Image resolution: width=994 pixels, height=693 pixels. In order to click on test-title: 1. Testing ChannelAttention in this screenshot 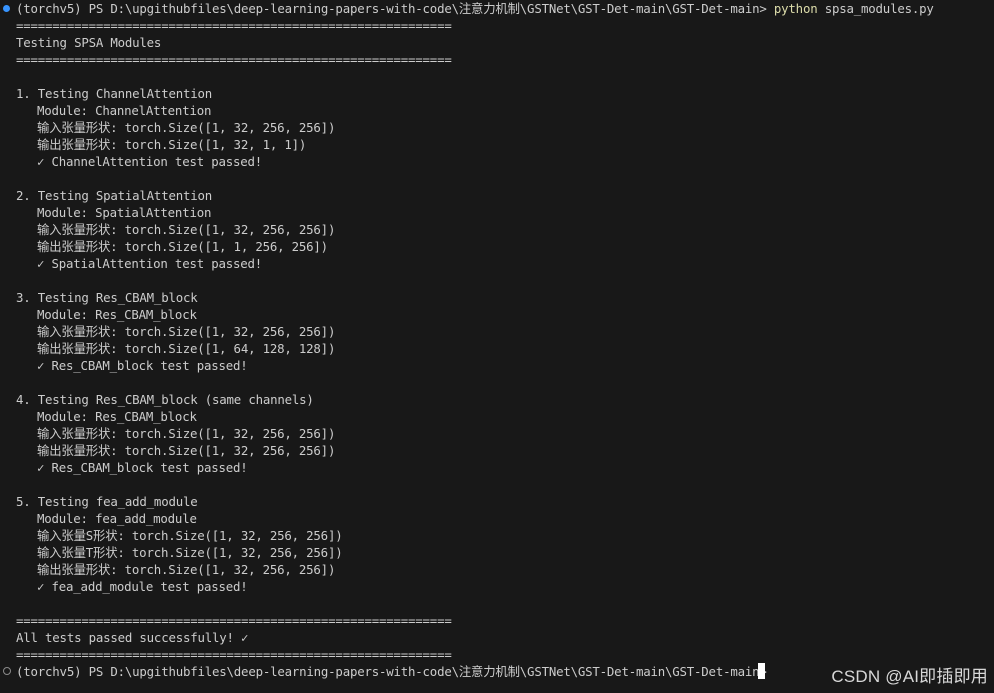, I will do `click(114, 93)`.